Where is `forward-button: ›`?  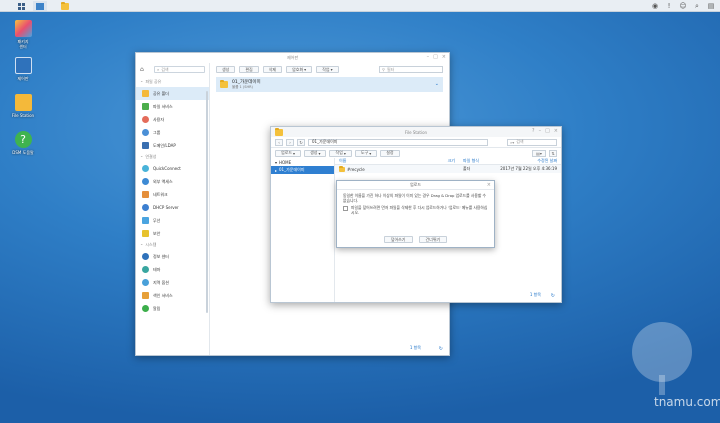
forward-button: › is located at coordinates (290, 142).